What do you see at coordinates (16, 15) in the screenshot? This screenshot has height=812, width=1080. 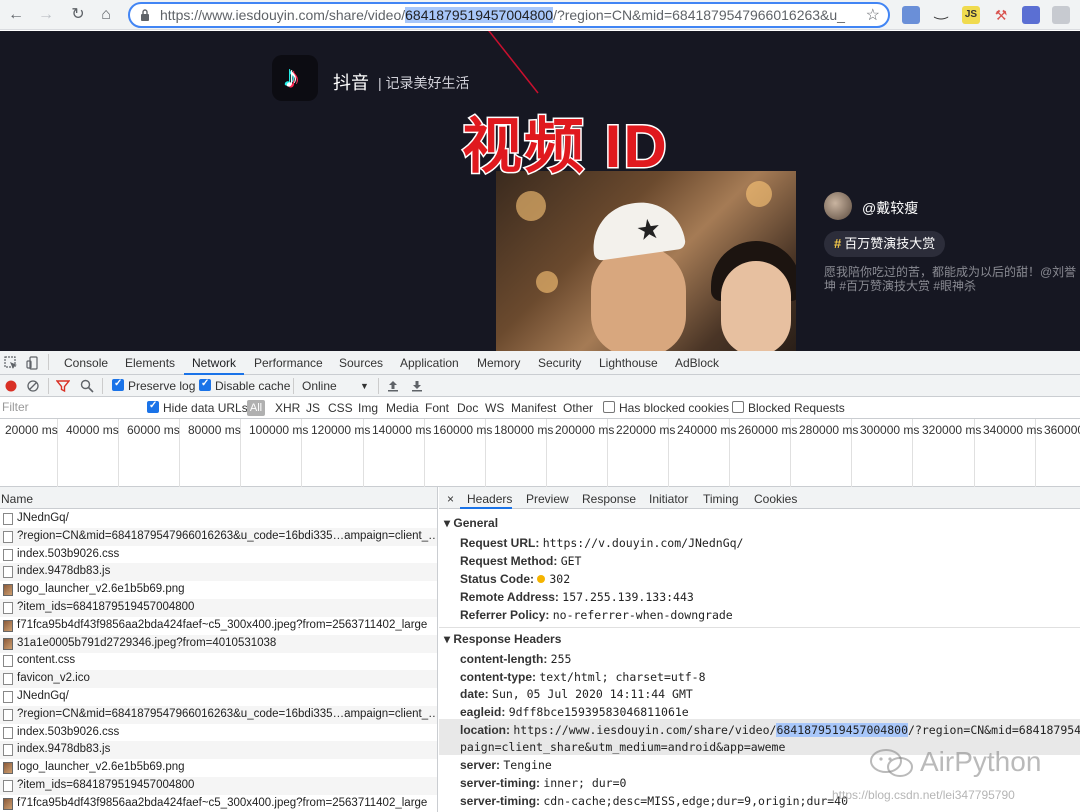 I see `back-icon: ←` at bounding box center [16, 15].